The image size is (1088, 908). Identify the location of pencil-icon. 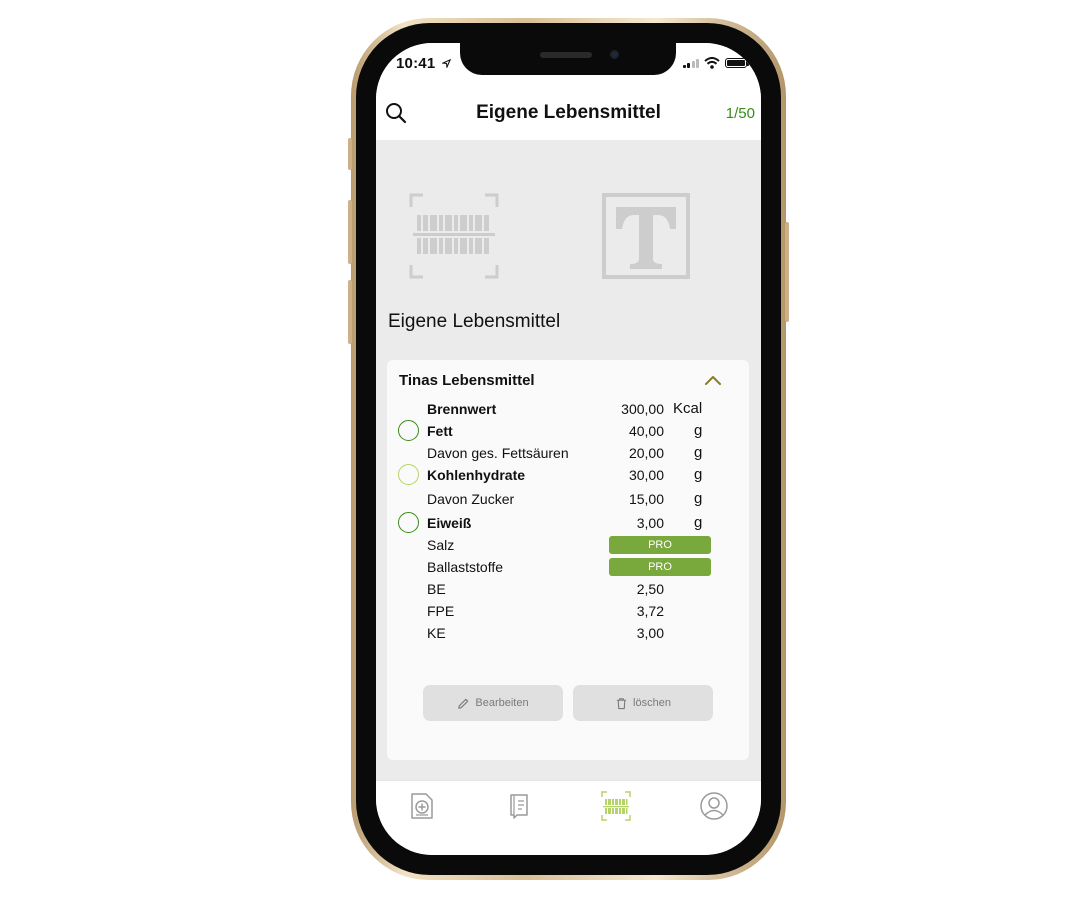
(463, 703).